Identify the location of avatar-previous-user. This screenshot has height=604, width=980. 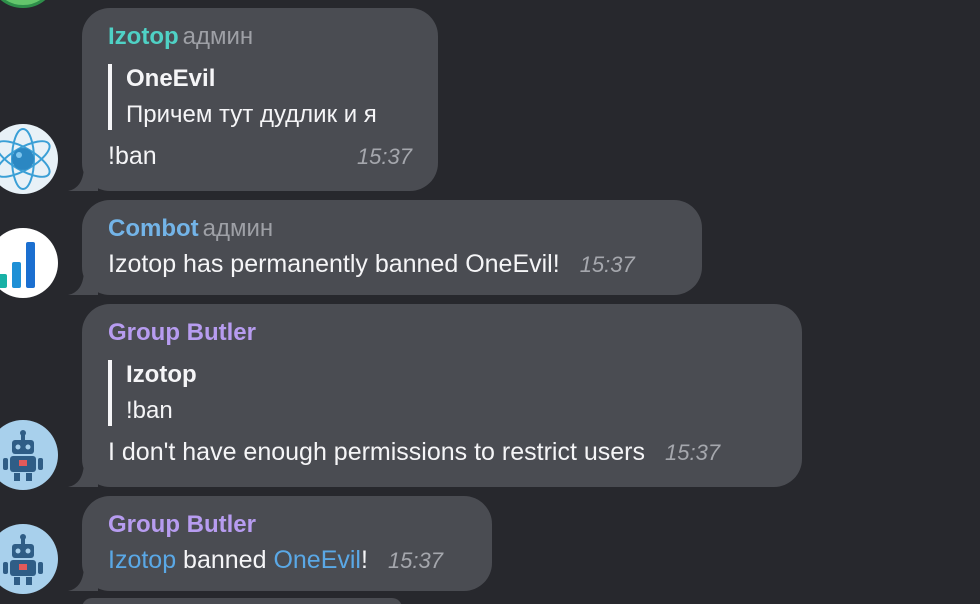
(29, 4).